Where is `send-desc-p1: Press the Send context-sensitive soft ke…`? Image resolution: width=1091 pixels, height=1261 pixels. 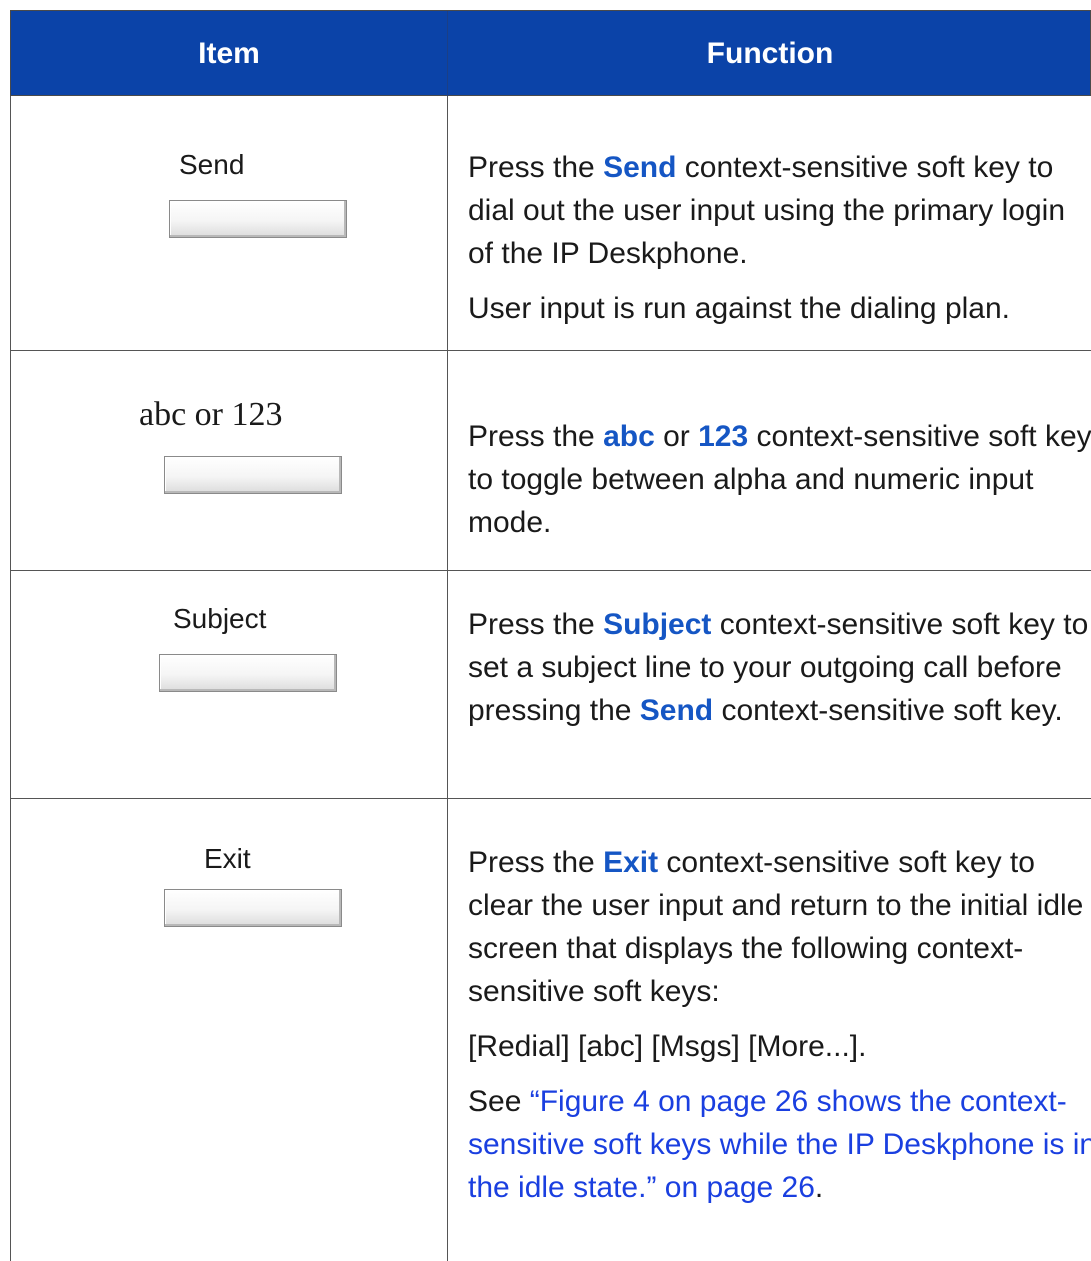
send-desc-p1: Press the Send context-sensitive soft ke… is located at coordinates (767, 210).